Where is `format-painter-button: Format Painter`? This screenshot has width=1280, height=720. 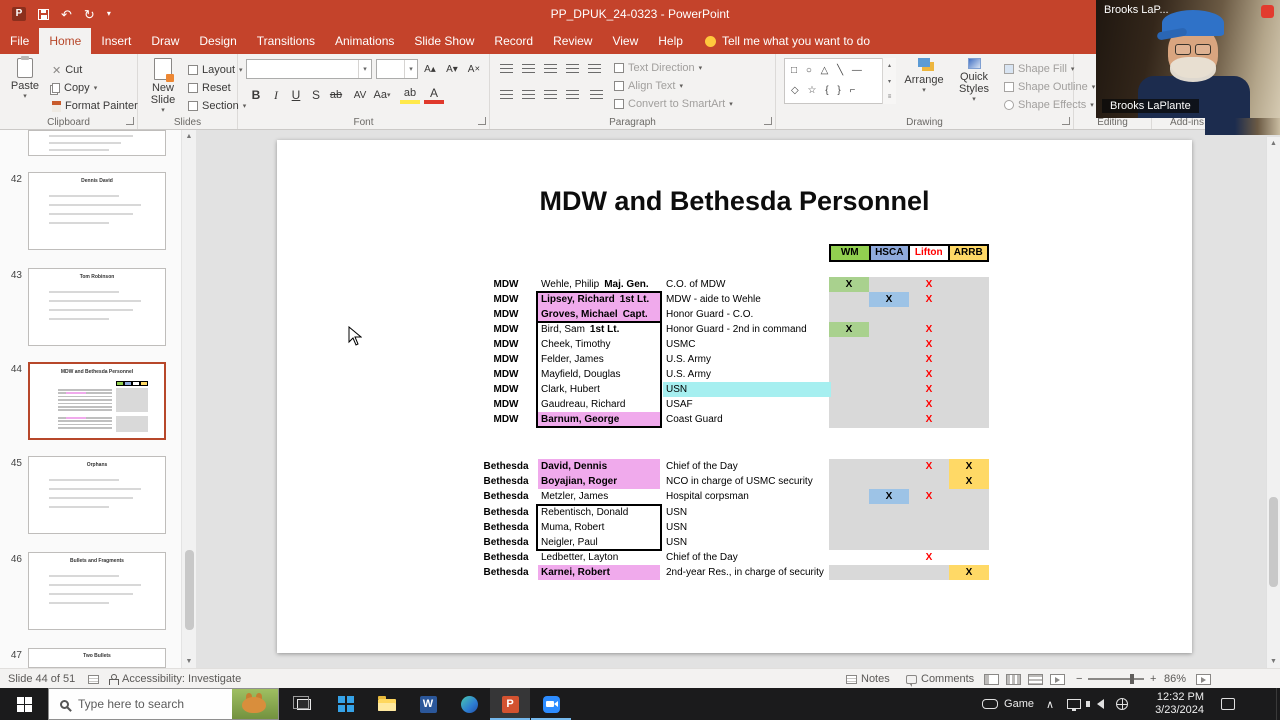
format-painter-button: Format Painter is located at coordinates (95, 106).